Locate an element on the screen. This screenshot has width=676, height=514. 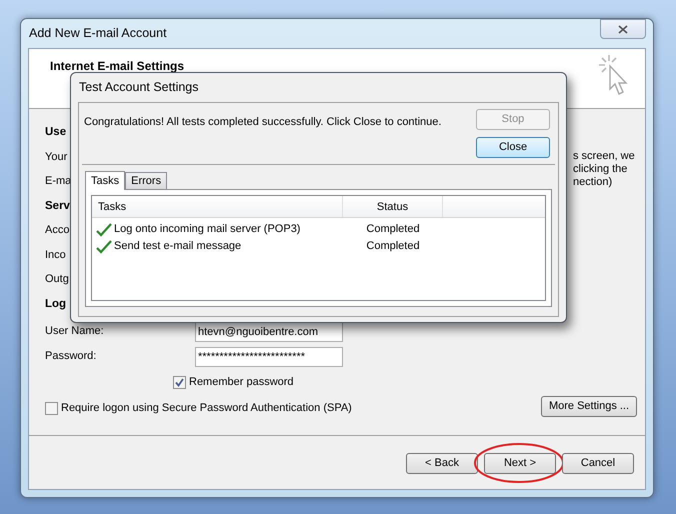
section-heading: Use is located at coordinates (55, 132).